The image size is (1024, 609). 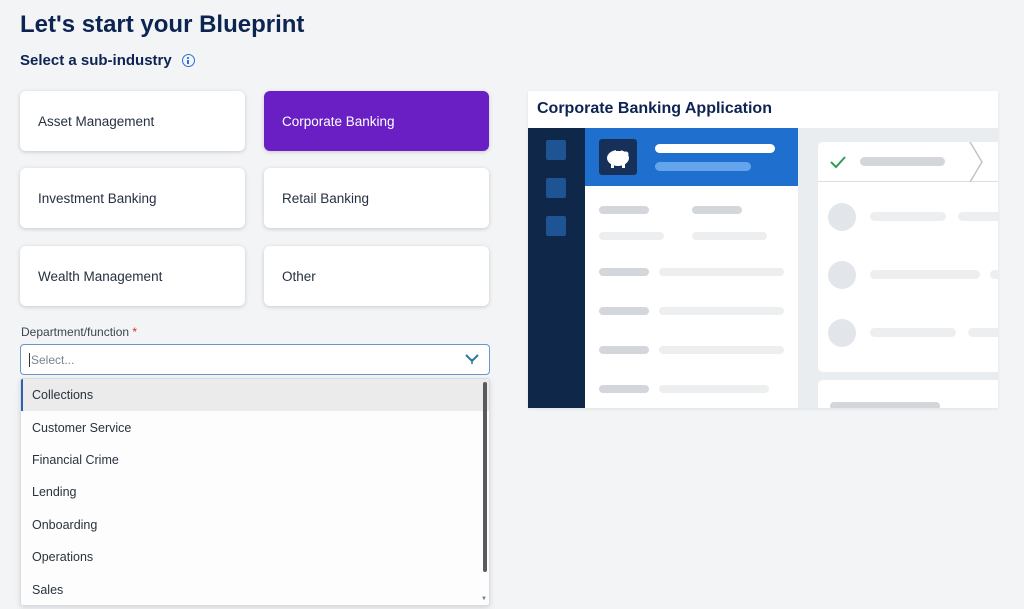 I want to click on tile-other: Other, so click(x=376, y=276).